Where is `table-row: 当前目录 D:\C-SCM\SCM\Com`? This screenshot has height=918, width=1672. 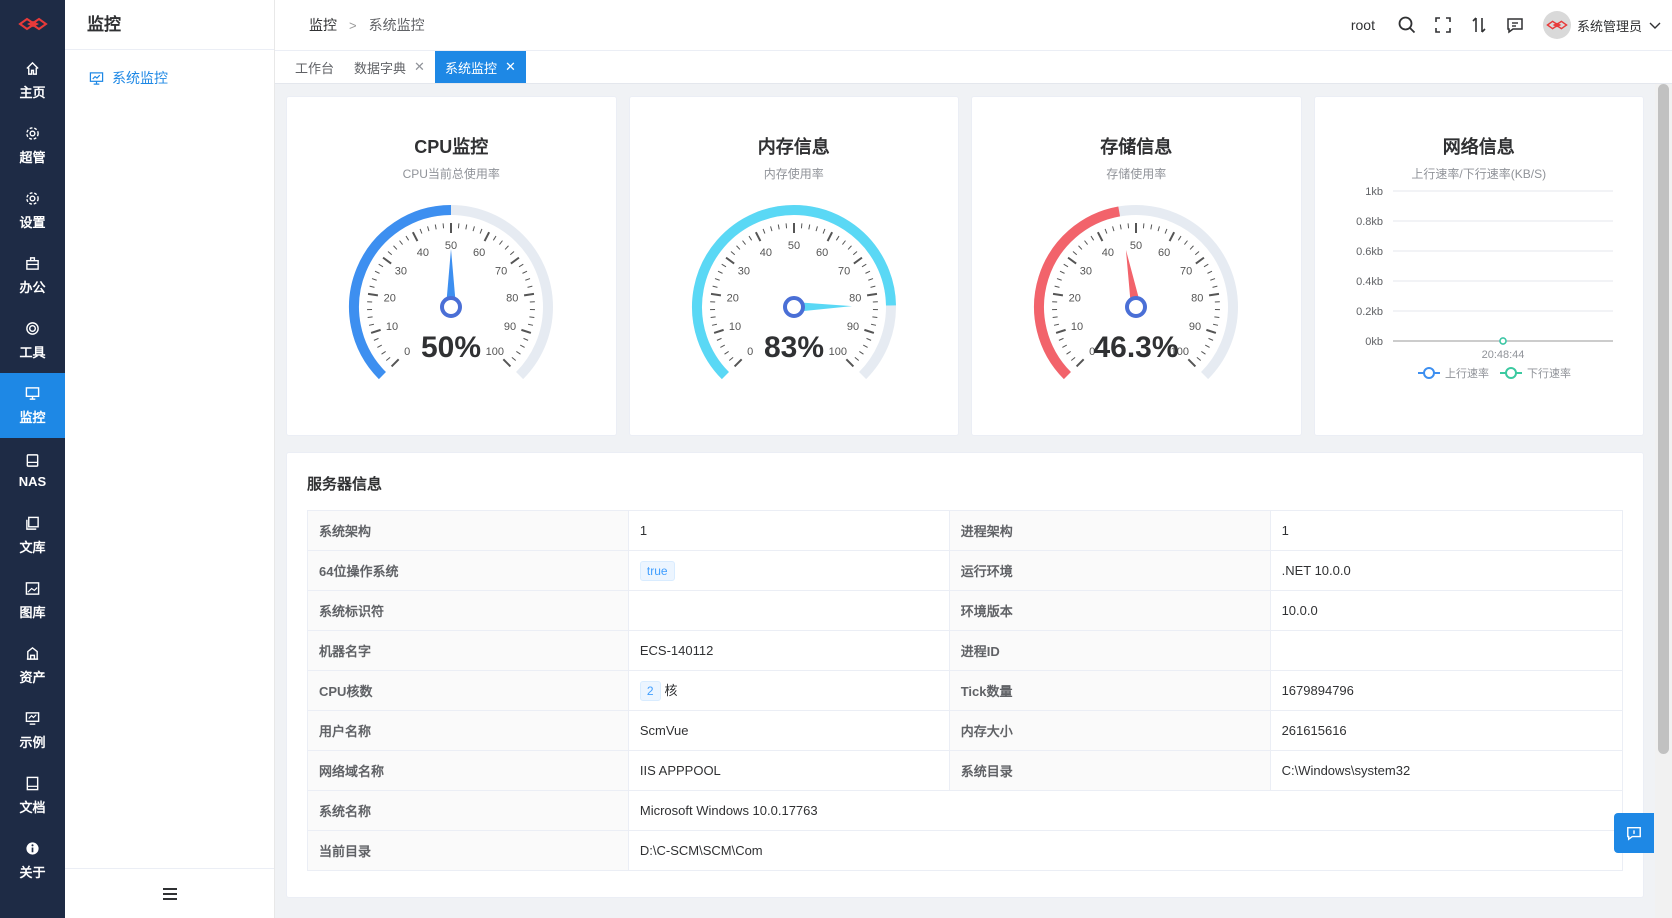 table-row: 当前目录 D:\C-SCM\SCM\Com is located at coordinates (965, 850).